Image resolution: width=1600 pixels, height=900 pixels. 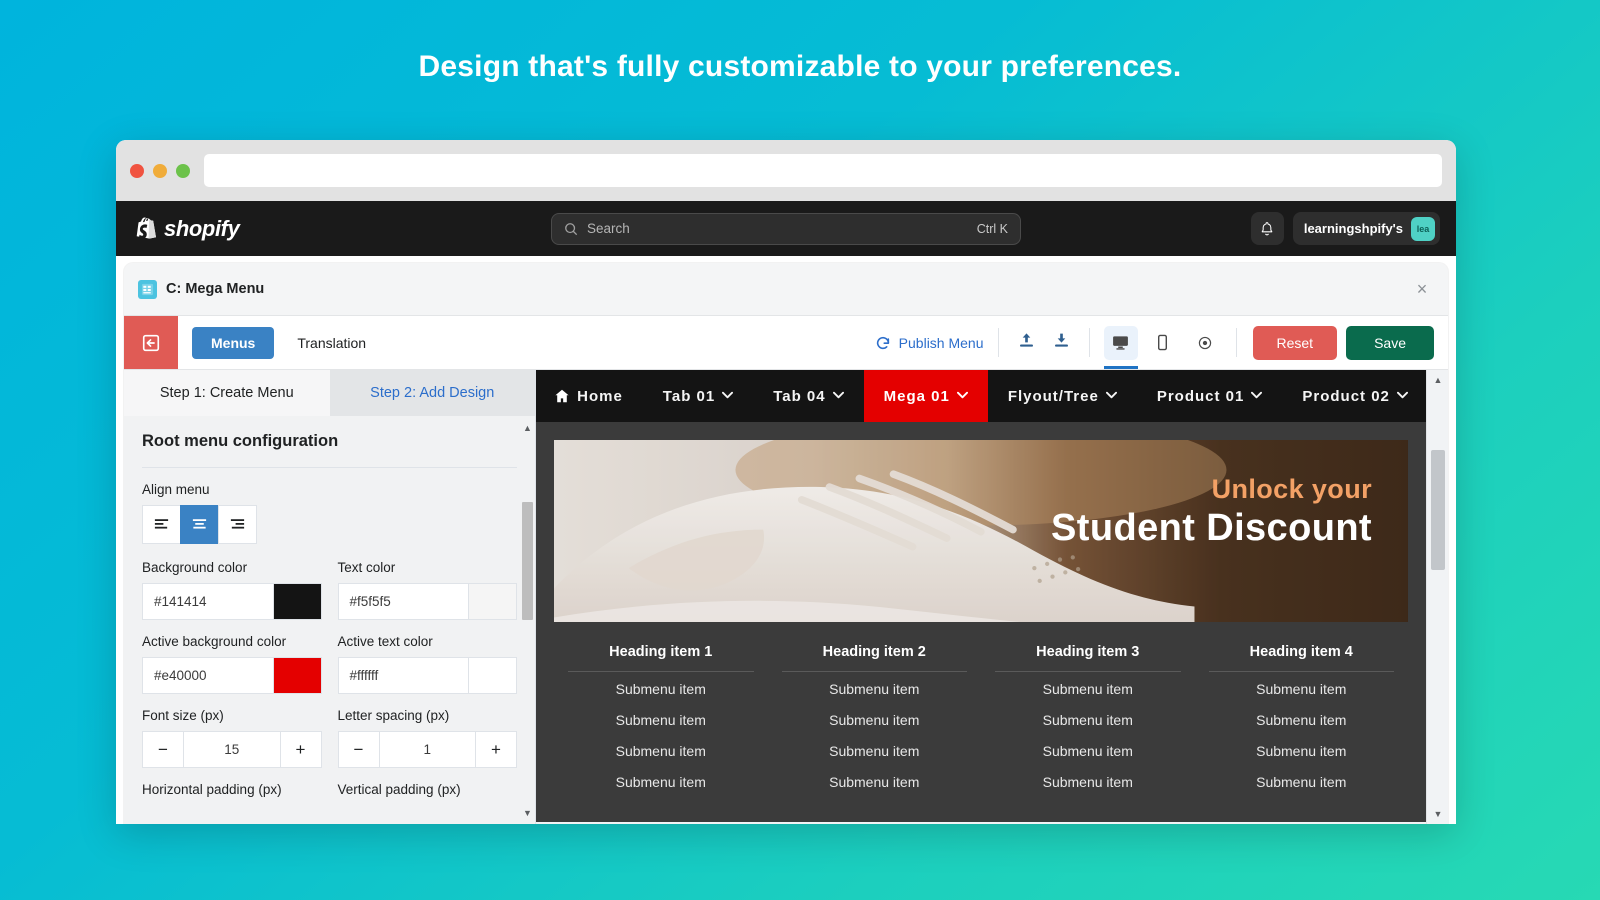 What do you see at coordinates (403, 601) in the screenshot?
I see `text-color-input: #f5f5f5` at bounding box center [403, 601].